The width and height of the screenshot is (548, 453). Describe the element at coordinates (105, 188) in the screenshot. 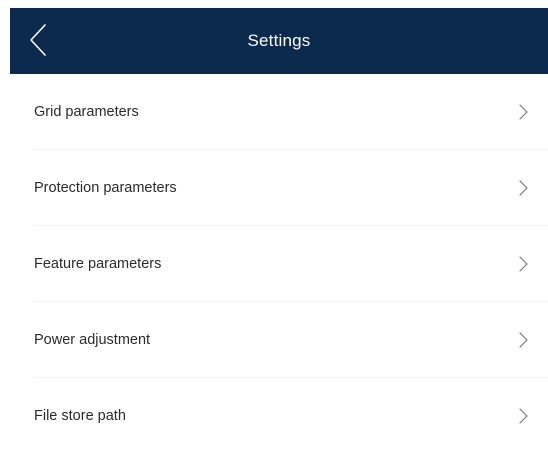

I see `settings-item-label: Protection parameters` at that location.